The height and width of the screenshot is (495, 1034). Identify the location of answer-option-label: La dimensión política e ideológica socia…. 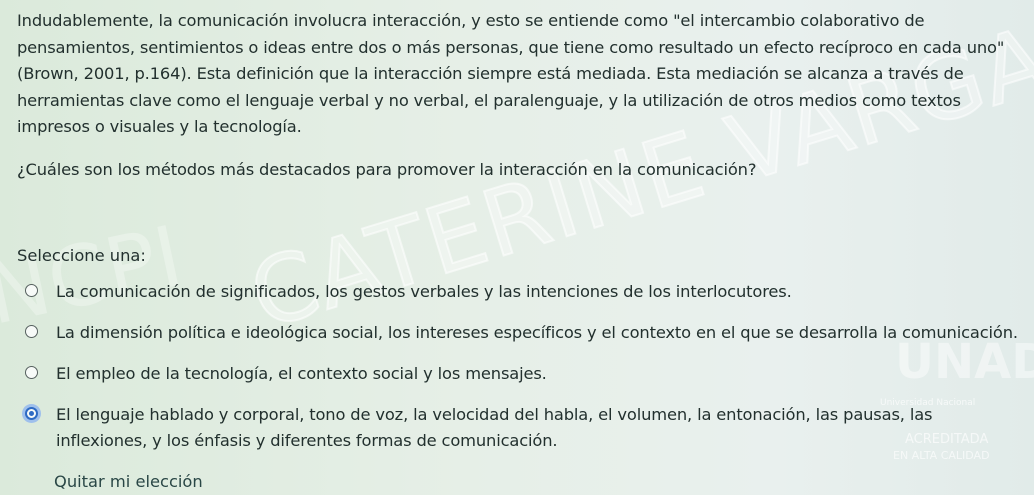
(537, 332).